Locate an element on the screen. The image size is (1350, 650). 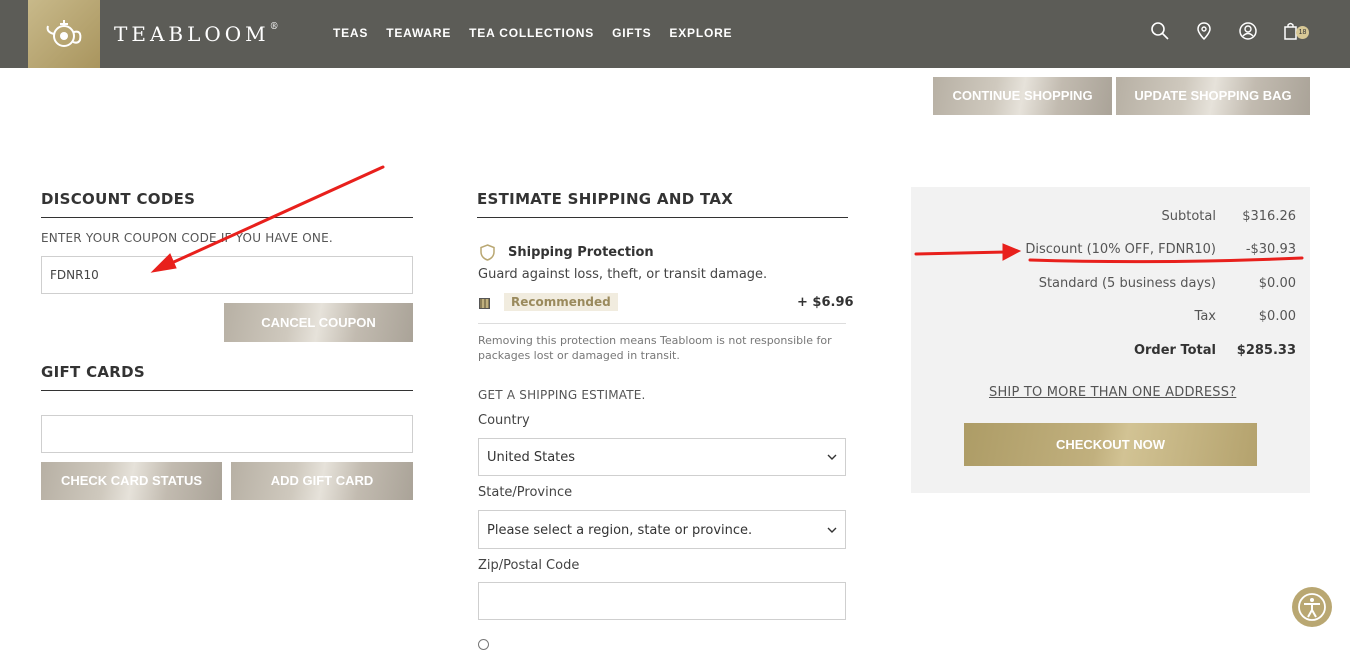
country-label: Country is located at coordinates (504, 420).